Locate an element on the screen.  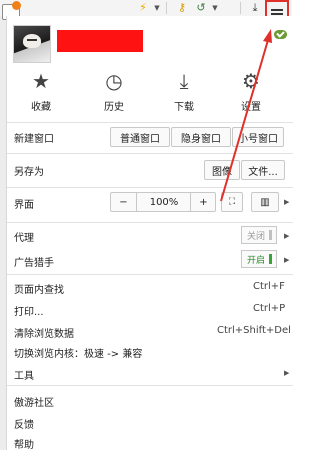
find-in-page-item: 页面内查找 is located at coordinates (39, 288).